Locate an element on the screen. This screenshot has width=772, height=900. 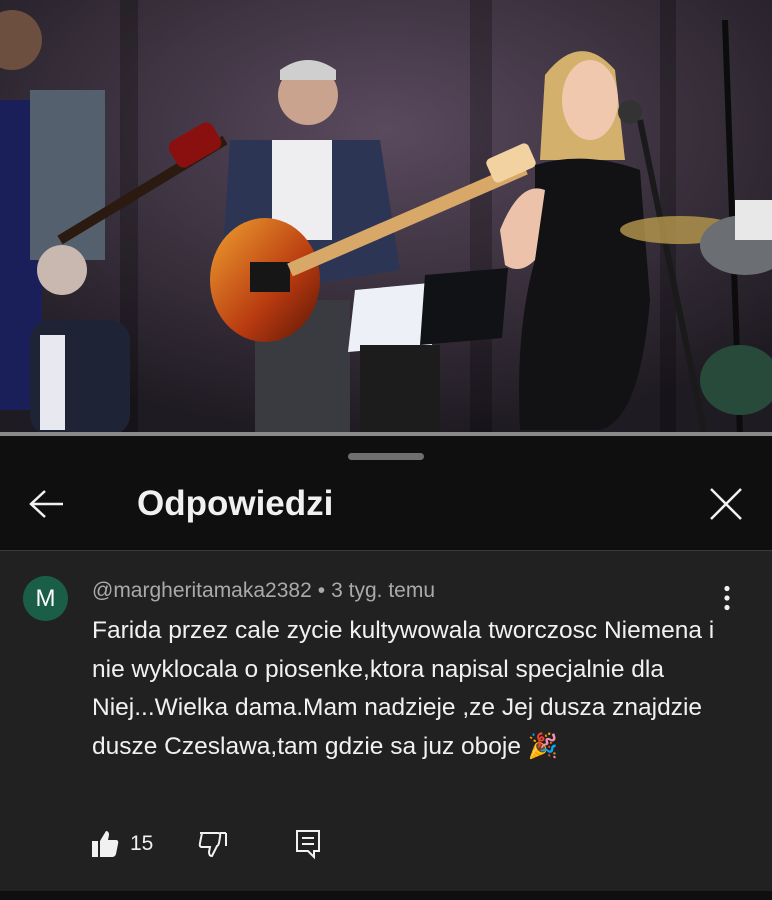
close-icon is located at coordinates (726, 504).